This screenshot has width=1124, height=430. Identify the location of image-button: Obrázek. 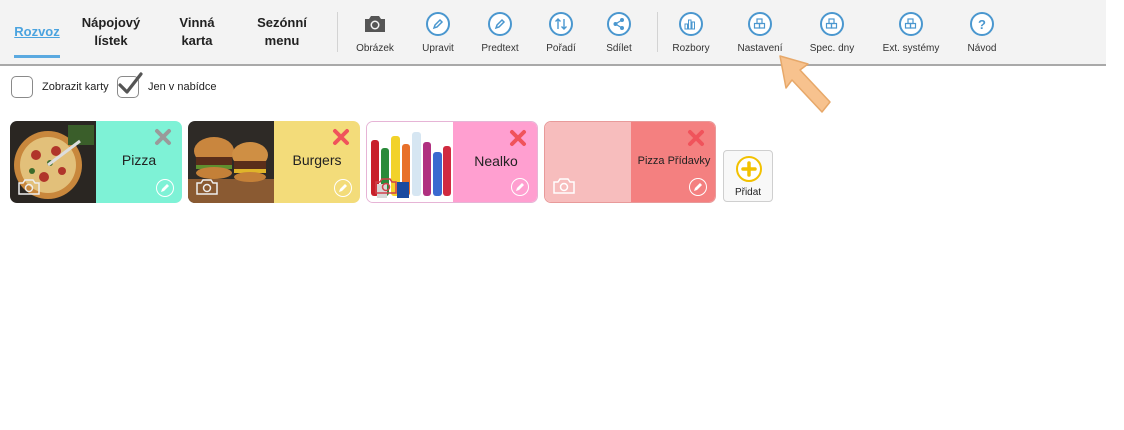
(375, 32).